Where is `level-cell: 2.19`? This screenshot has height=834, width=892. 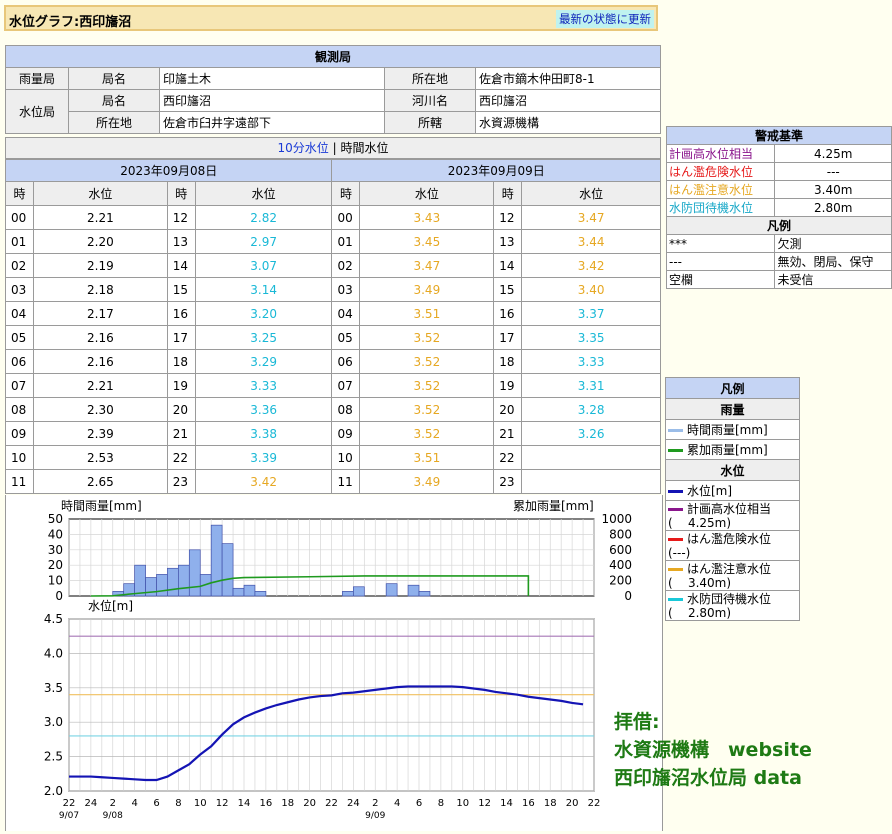
level-cell: 2.19 is located at coordinates (100, 265).